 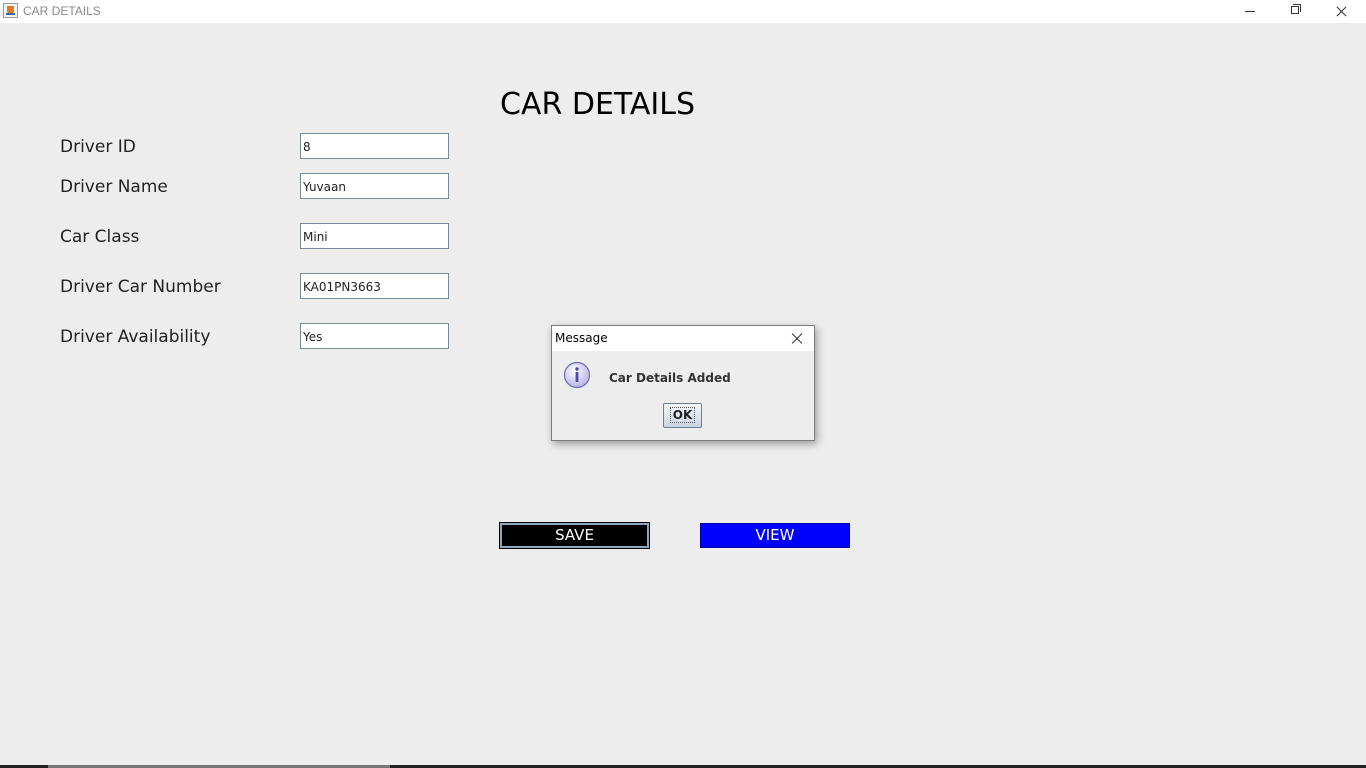 I want to click on car-class-field, so click(x=374, y=236).